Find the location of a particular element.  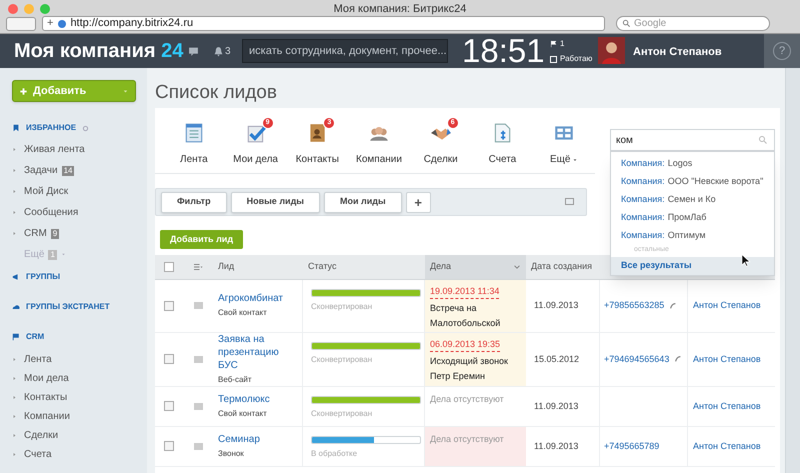

sidebar-item: Мои дела is located at coordinates (46, 378).